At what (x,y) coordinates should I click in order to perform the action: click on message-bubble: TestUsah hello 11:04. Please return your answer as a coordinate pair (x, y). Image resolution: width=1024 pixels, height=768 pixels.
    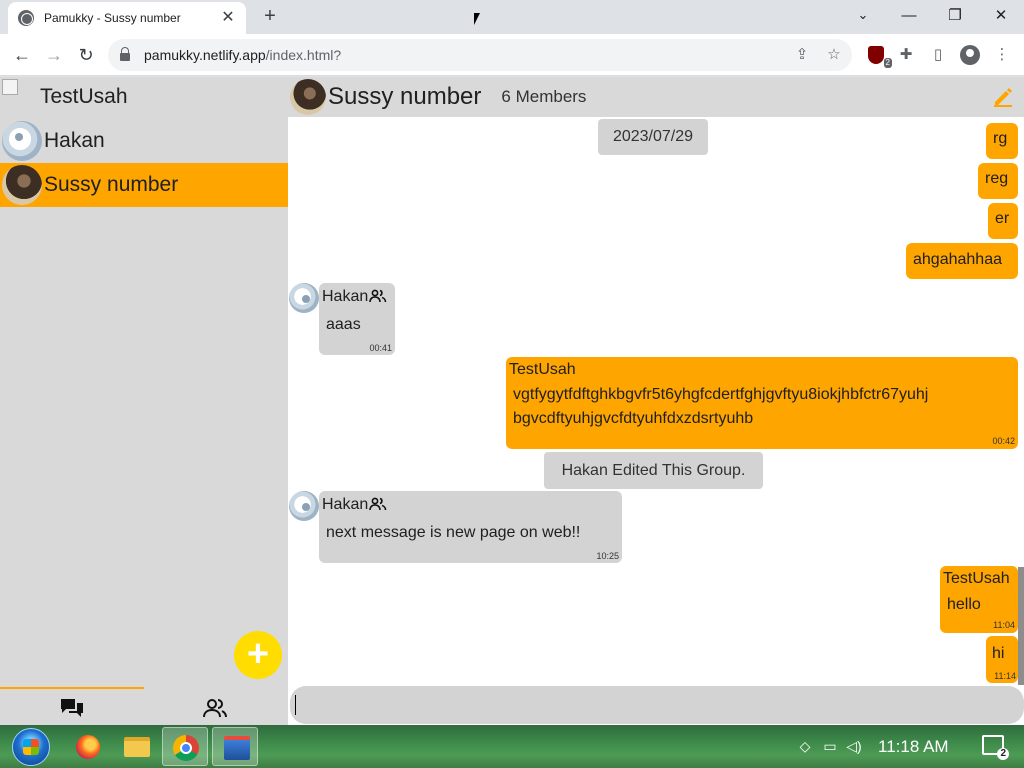
    Looking at the image, I should click on (979, 599).